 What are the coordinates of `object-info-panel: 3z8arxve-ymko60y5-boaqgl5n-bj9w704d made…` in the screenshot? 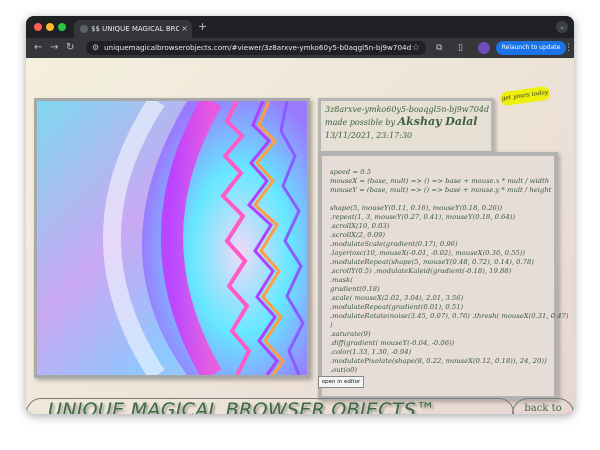 It's located at (406, 126).